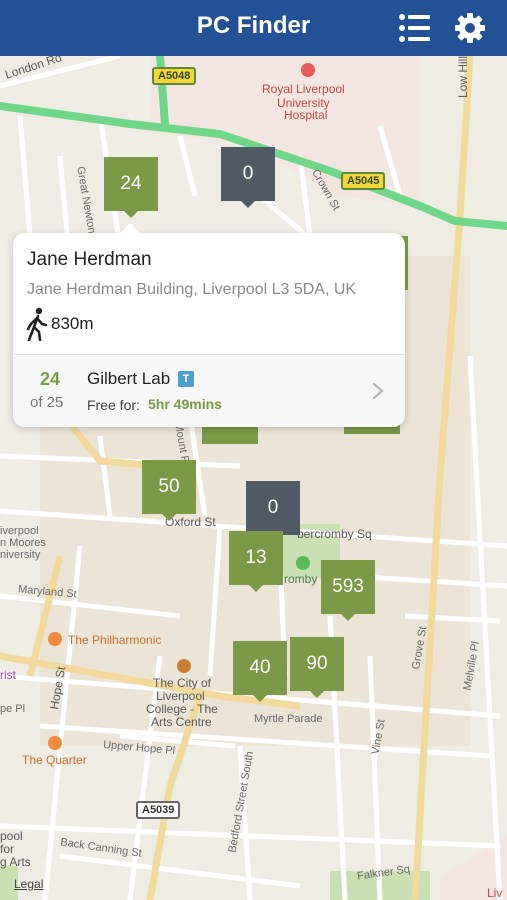  What do you see at coordinates (129, 378) in the screenshot?
I see `lab-name: Gilbert Lab` at bounding box center [129, 378].